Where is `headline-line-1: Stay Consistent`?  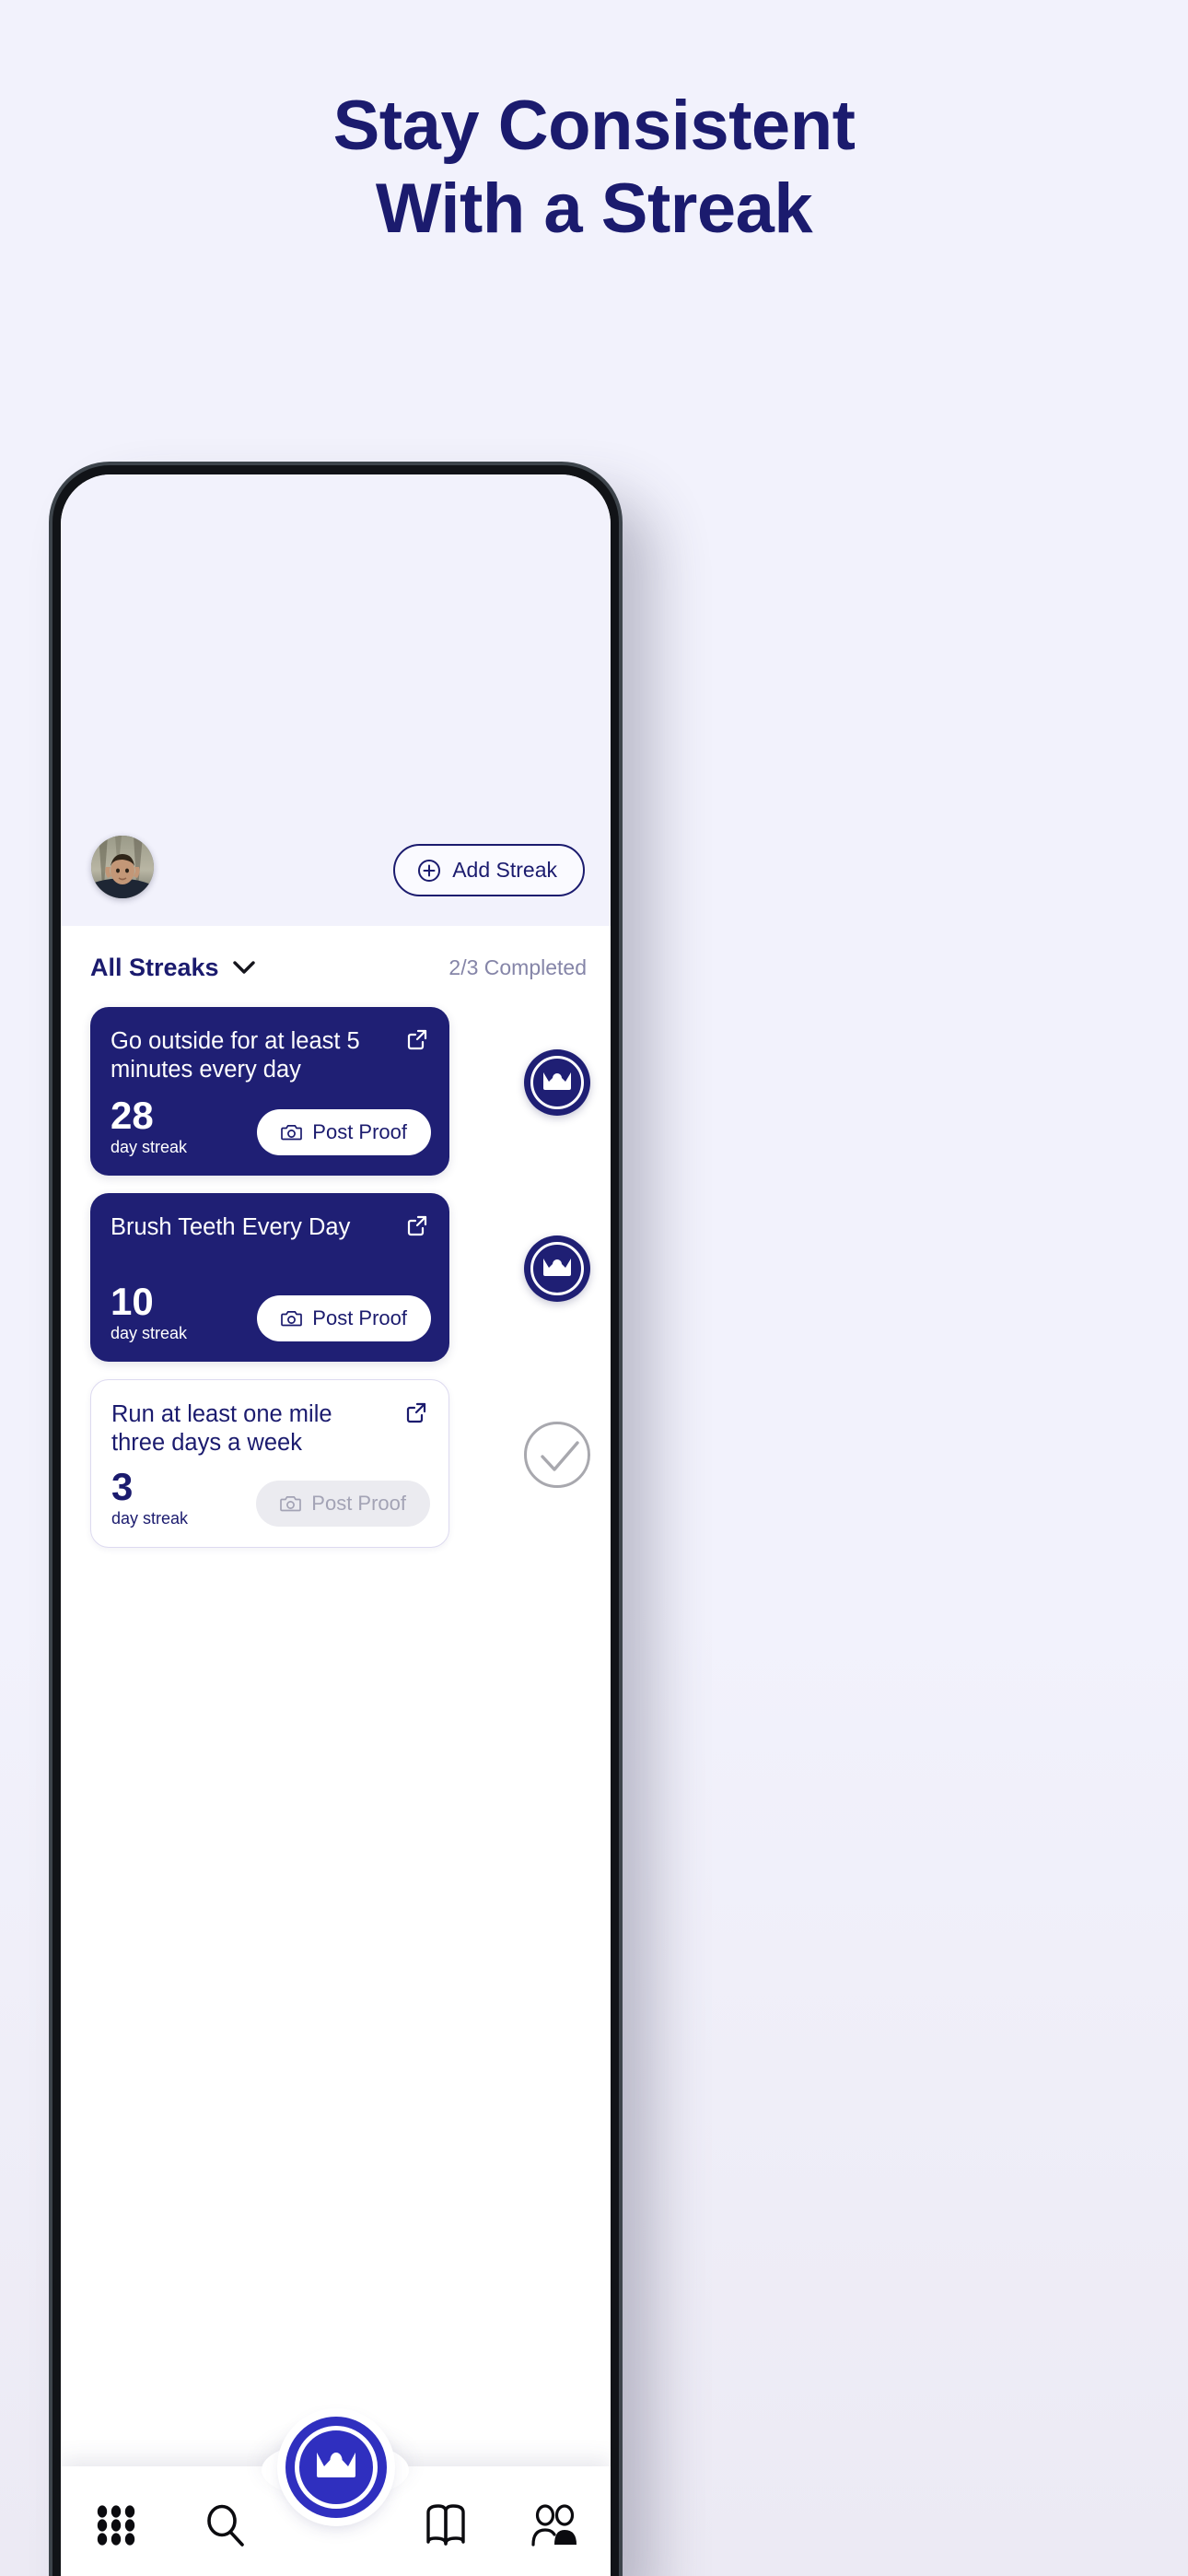
headline-line-1: Stay Consistent is located at coordinates (594, 126).